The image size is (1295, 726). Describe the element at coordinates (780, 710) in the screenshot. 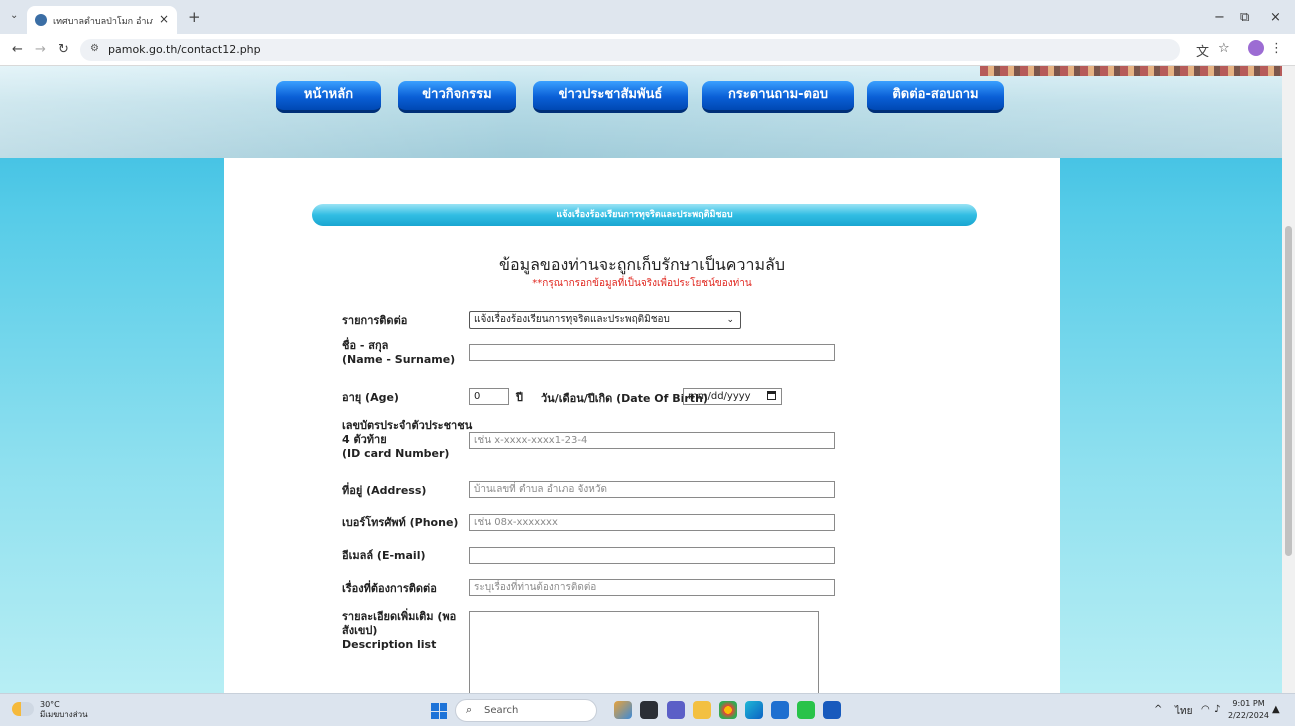

I see `store-app-icon` at that location.